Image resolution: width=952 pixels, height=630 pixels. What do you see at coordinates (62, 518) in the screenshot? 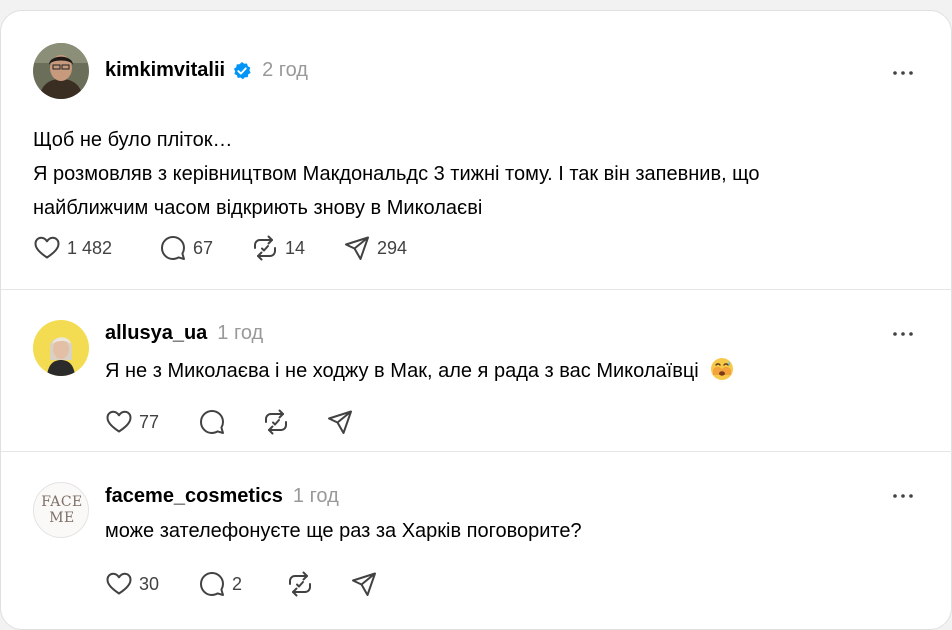
I see `avatar-logo-line: ME` at bounding box center [62, 518].